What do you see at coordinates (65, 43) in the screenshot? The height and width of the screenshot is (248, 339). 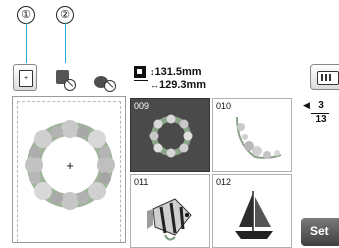 I see `callout-2-leader` at bounding box center [65, 43].